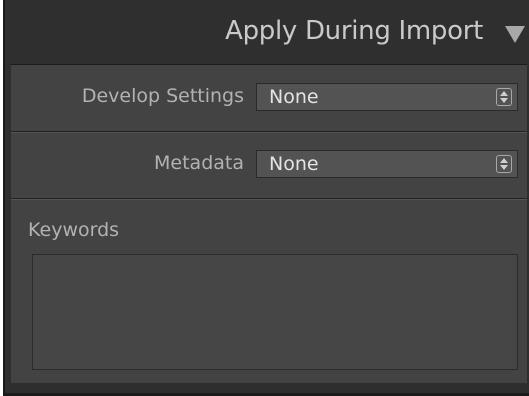  Describe the element at coordinates (387, 97) in the screenshot. I see `develop-settings-select: None` at that location.